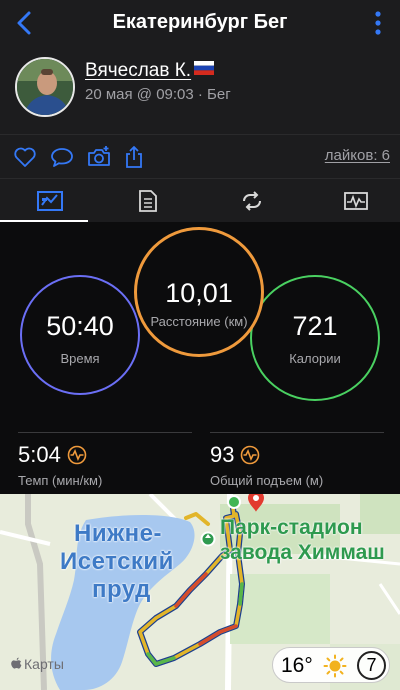 The width and height of the screenshot is (400, 690). What do you see at coordinates (335, 666) in the screenshot?
I see `sun-icon` at bounding box center [335, 666].